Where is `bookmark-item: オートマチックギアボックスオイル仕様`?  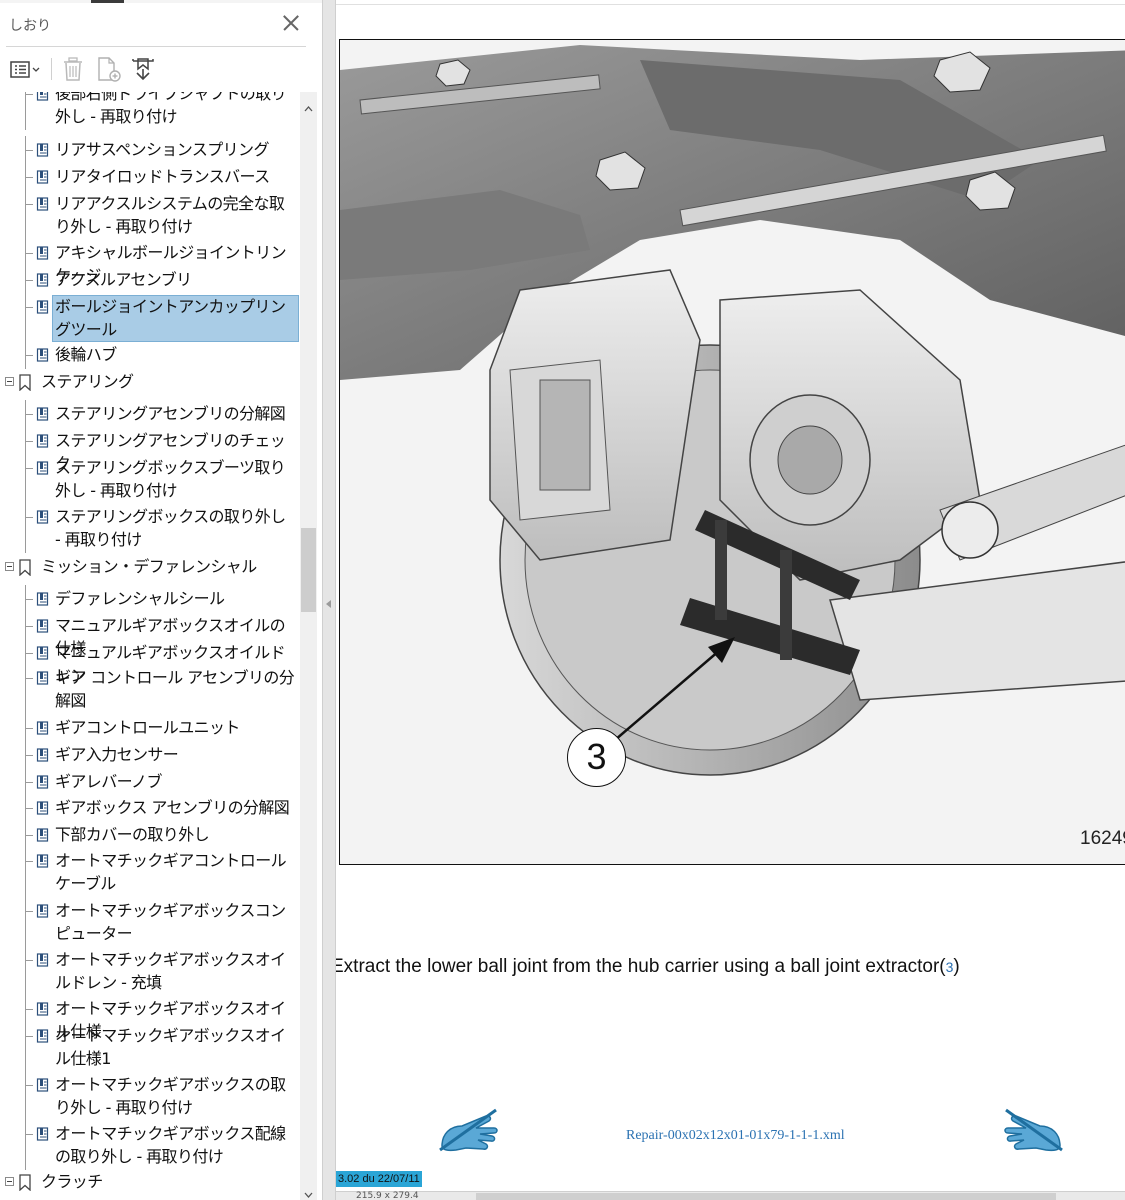
bookmark-item: オートマチックギアボックスオイル仕様 is located at coordinates (150, 1018).